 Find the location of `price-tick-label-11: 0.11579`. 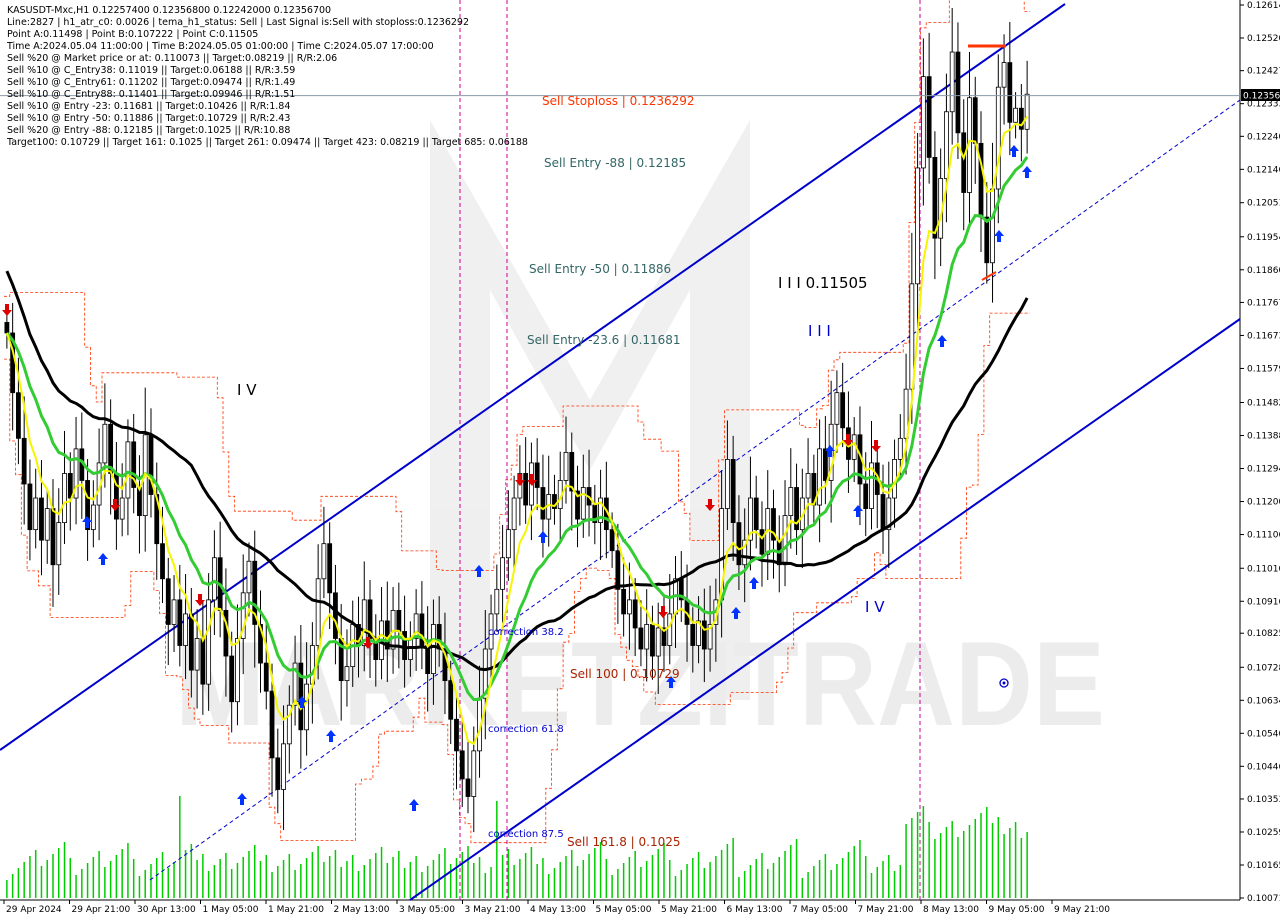

price-tick-label-11: 0.11579 is located at coordinates (1263, 369).